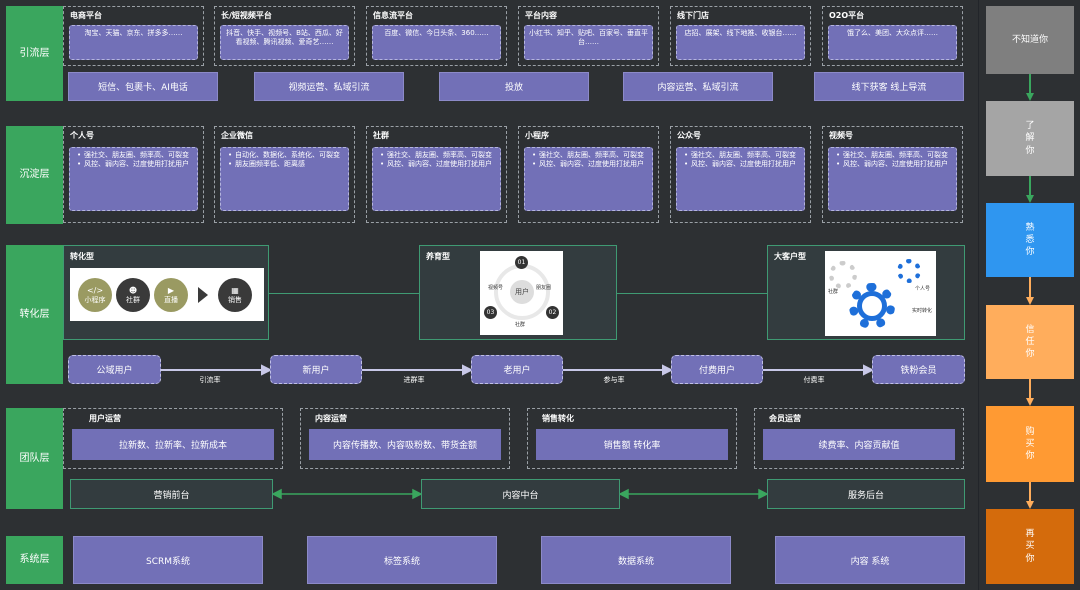 The width and height of the screenshot is (1080, 590). I want to click on journey-stage-unknown: 不知道你, so click(1030, 40).